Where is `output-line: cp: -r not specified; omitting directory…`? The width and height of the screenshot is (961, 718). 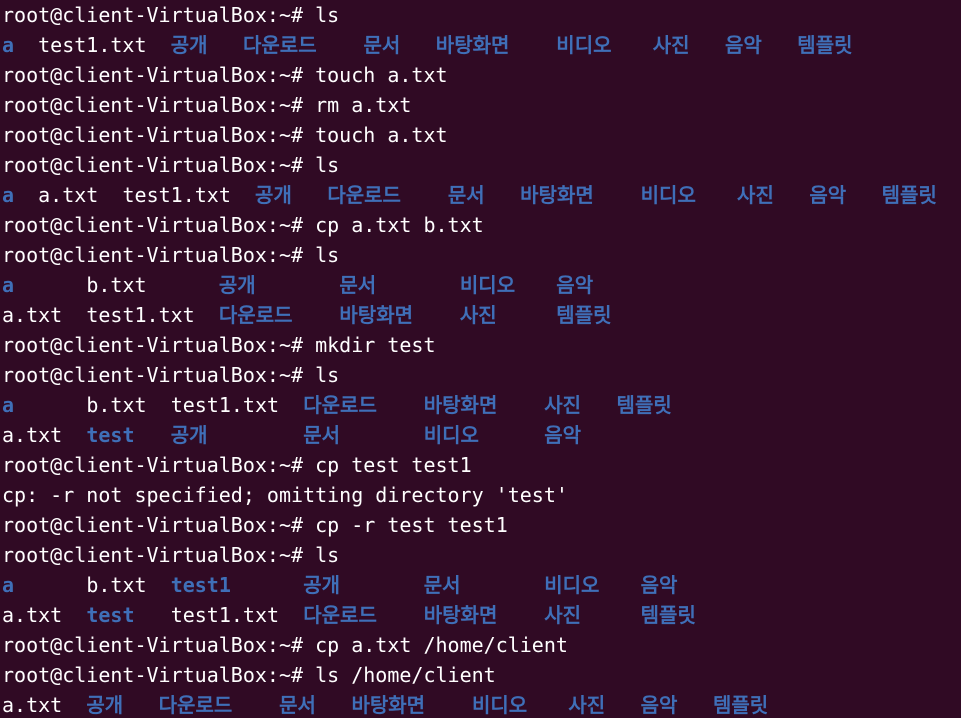
output-line: cp: -r not specified; omitting directory… is located at coordinates (481, 495).